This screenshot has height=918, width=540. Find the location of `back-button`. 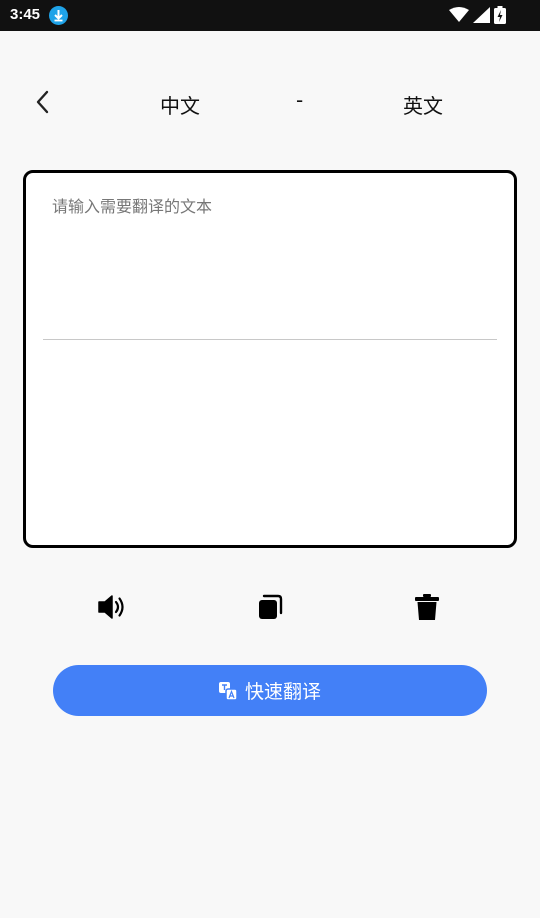

back-button is located at coordinates (42, 102).